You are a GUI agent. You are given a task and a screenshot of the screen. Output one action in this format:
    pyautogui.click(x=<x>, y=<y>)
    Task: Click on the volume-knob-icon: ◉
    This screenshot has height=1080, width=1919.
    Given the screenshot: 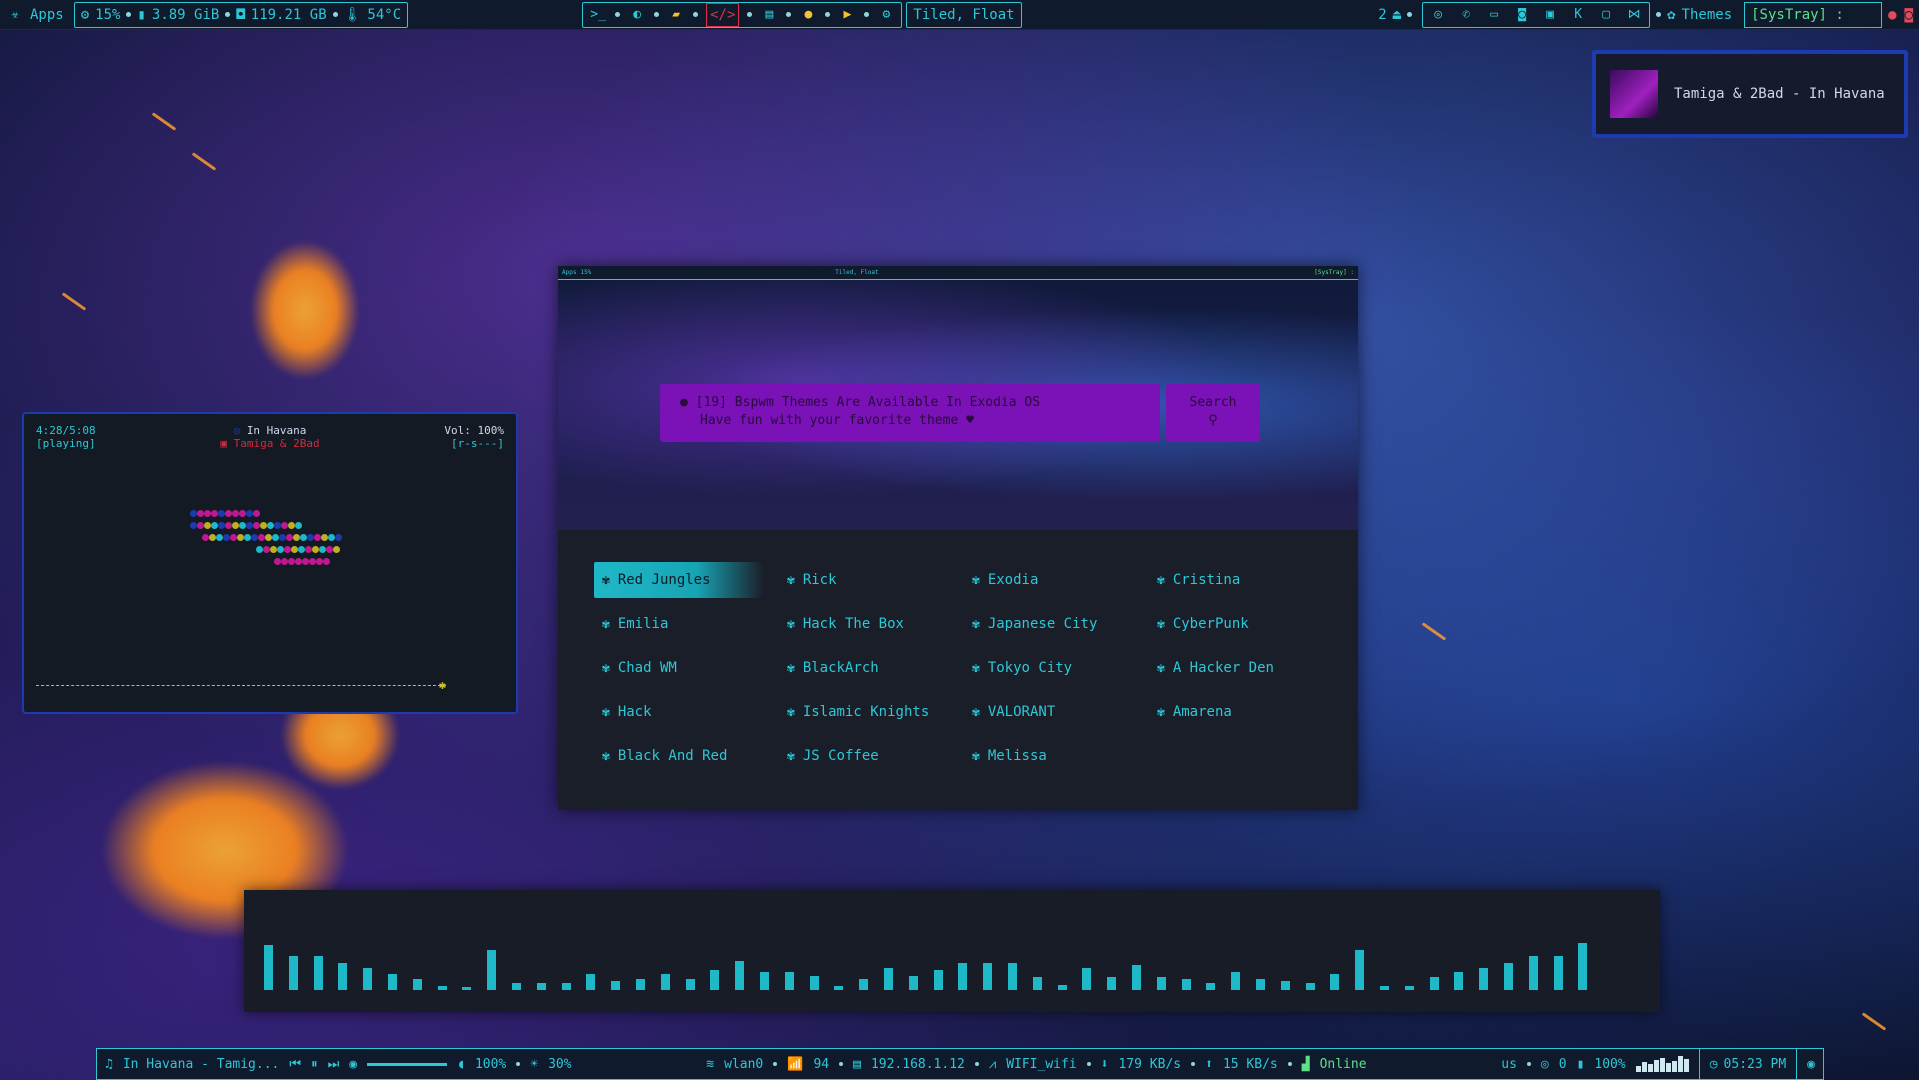 What is the action you would take?
    pyautogui.click(x=353, y=1064)
    